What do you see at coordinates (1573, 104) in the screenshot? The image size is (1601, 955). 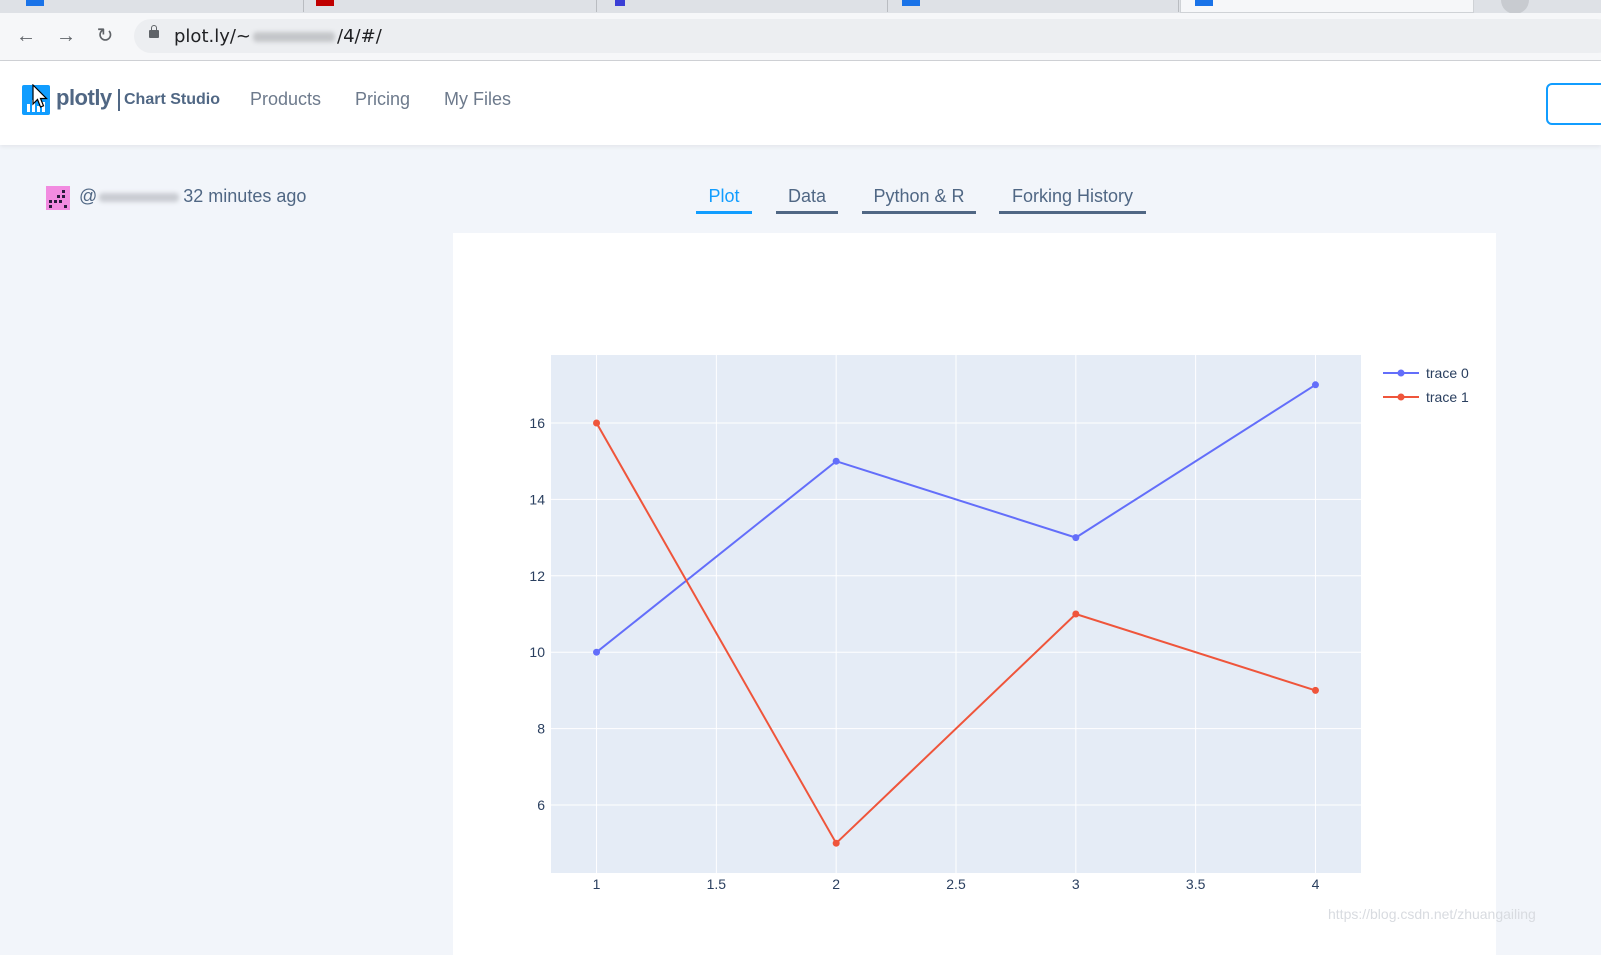 I see `header-action-button` at bounding box center [1573, 104].